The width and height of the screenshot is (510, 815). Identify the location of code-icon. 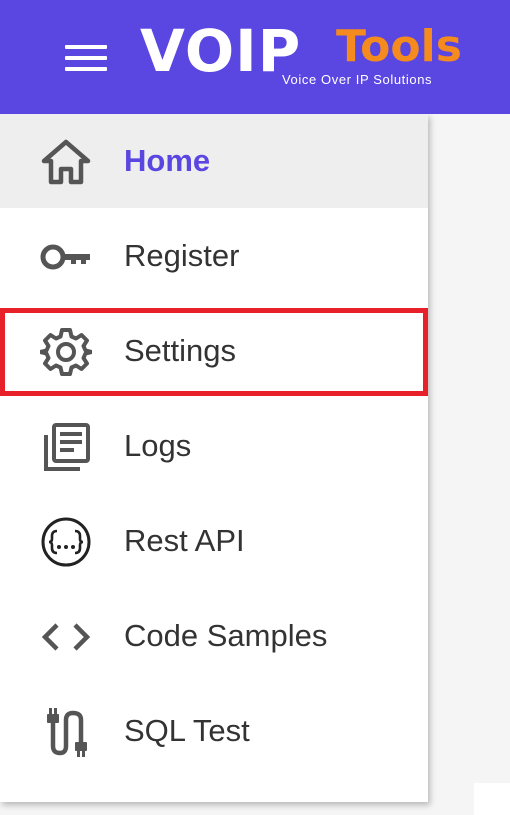
(66, 637).